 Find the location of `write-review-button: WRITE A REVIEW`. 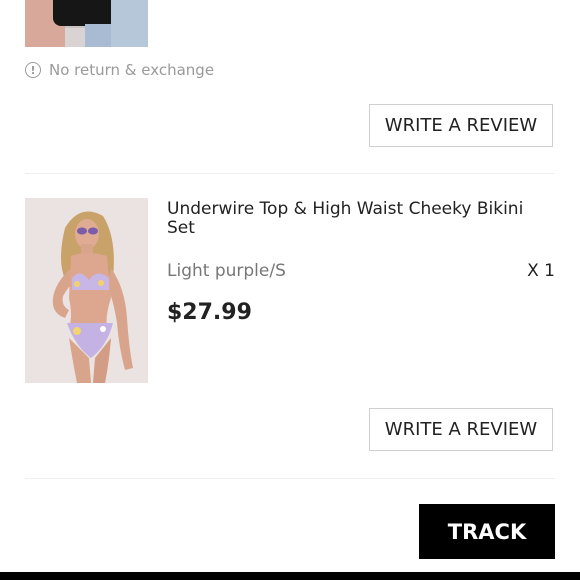

write-review-button: WRITE A REVIEW is located at coordinates (461, 125).